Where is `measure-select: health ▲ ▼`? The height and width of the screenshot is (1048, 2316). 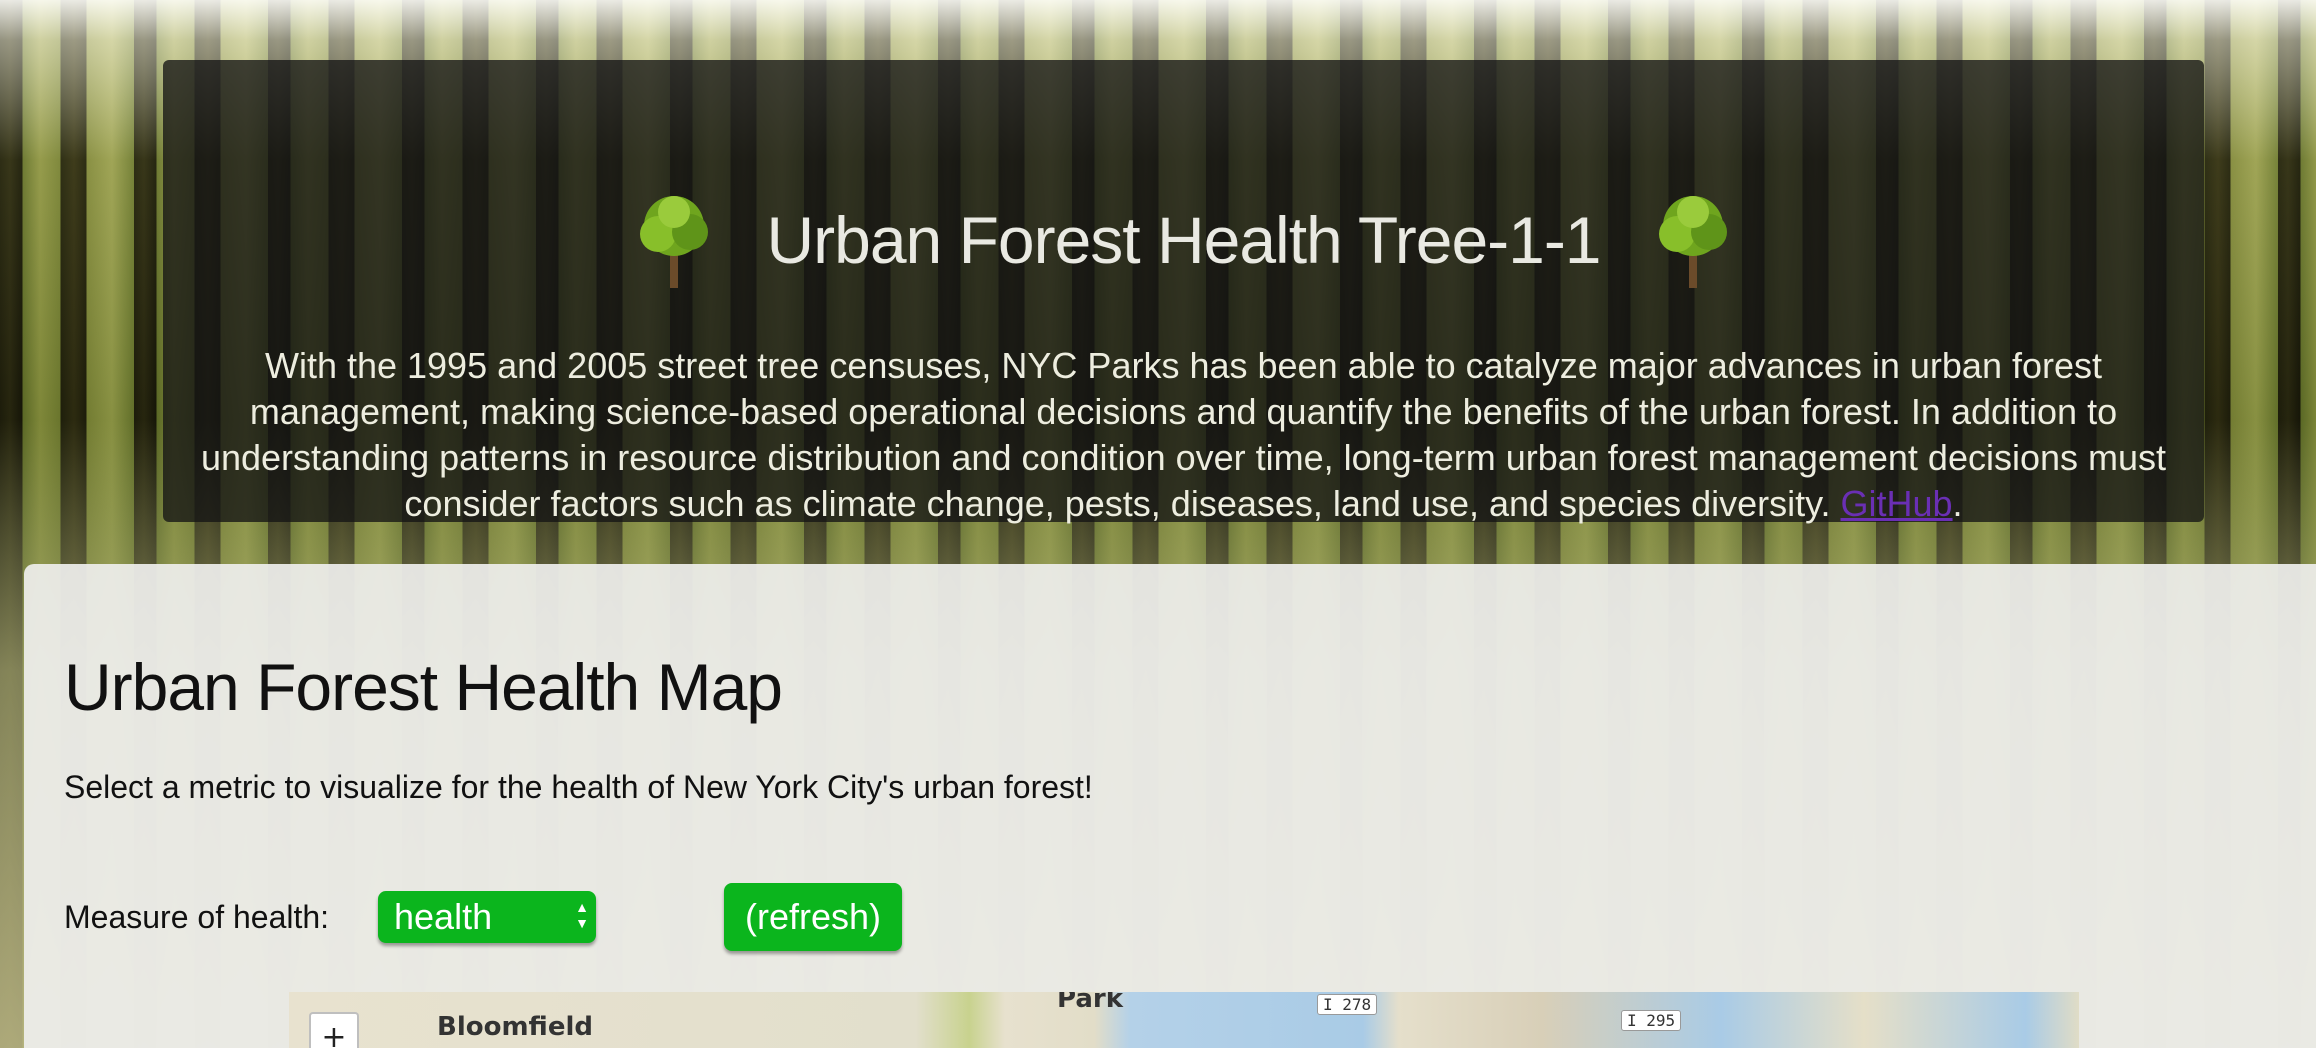 measure-select: health ▲ ▼ is located at coordinates (487, 917).